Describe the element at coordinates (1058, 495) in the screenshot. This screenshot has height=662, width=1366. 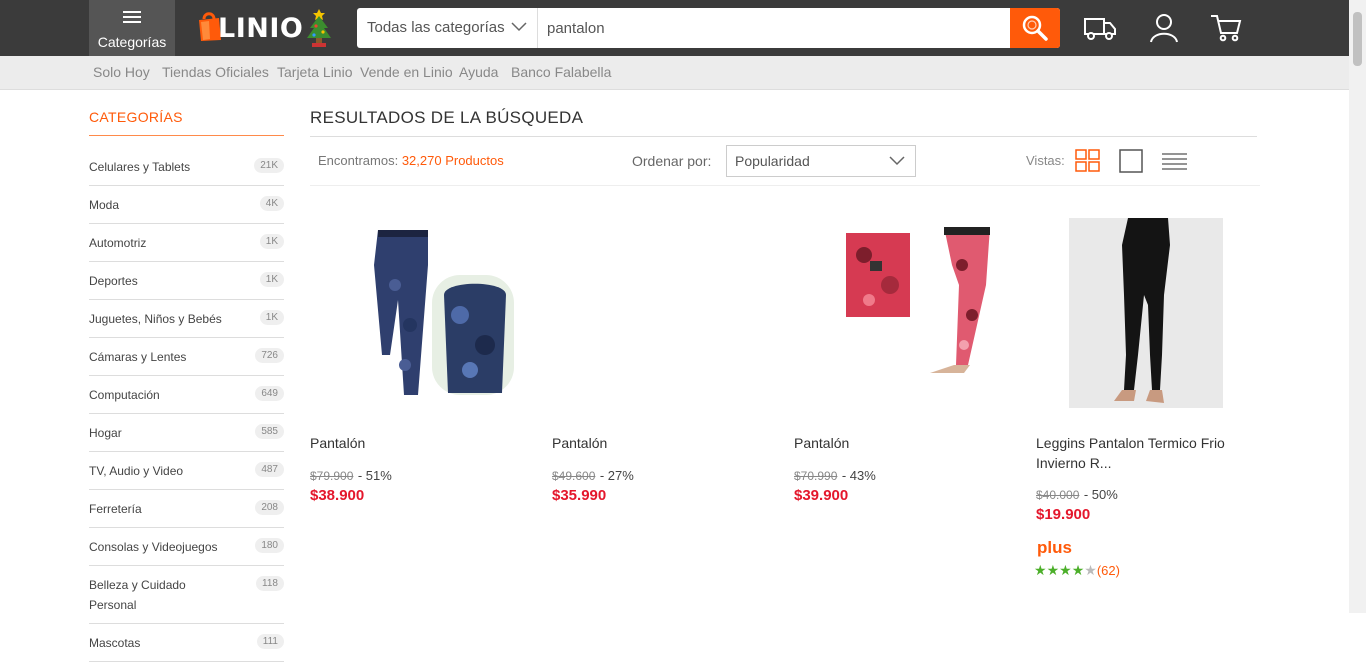
I see `product-old-price: $40.000` at that location.